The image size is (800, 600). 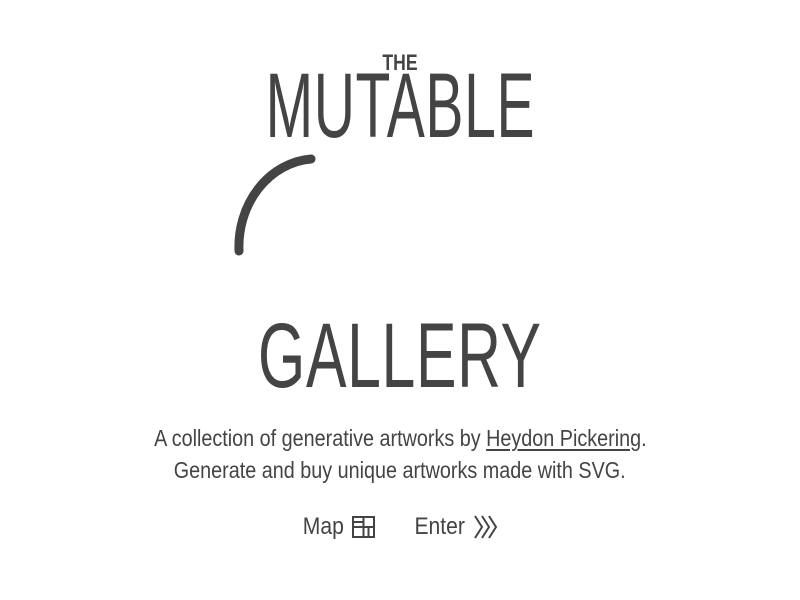 I want to click on arc-stroke, so click(x=275, y=205).